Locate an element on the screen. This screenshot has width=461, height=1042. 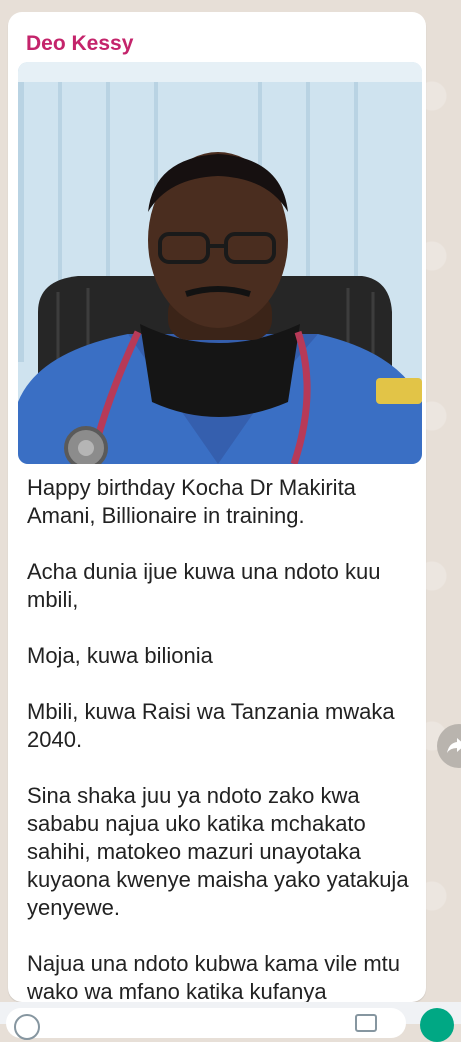
composer-bar is located at coordinates (230, 1022).